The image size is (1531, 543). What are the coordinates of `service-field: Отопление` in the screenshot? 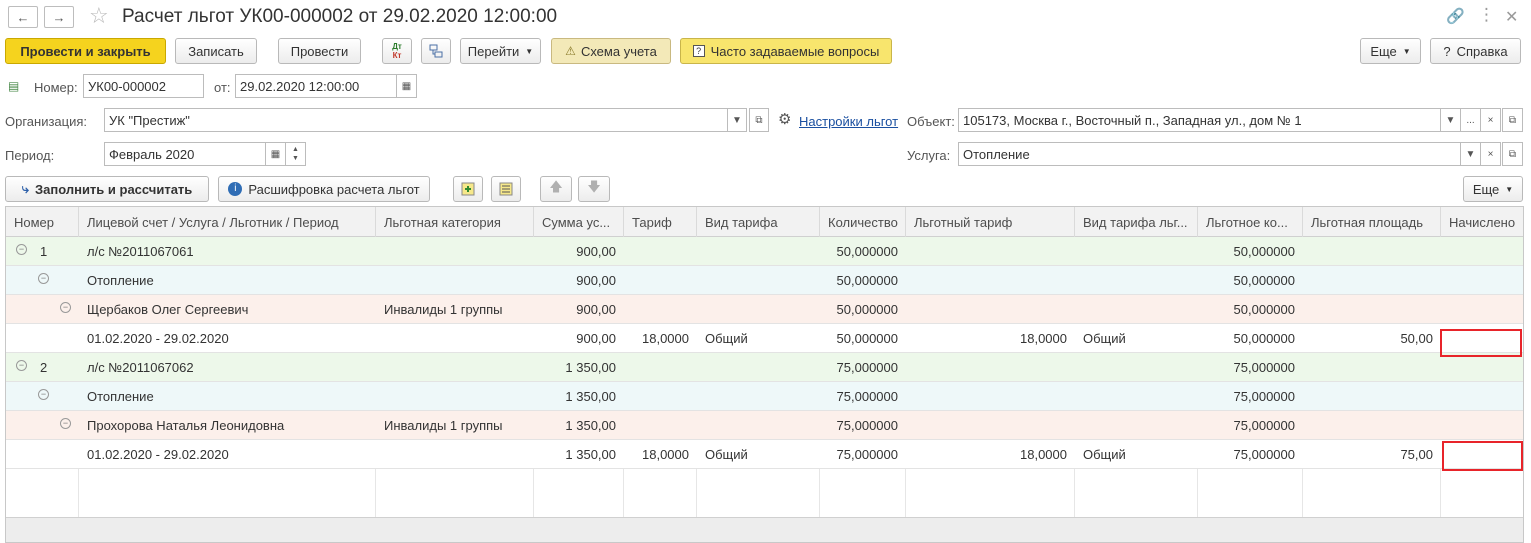 It's located at (1209, 154).